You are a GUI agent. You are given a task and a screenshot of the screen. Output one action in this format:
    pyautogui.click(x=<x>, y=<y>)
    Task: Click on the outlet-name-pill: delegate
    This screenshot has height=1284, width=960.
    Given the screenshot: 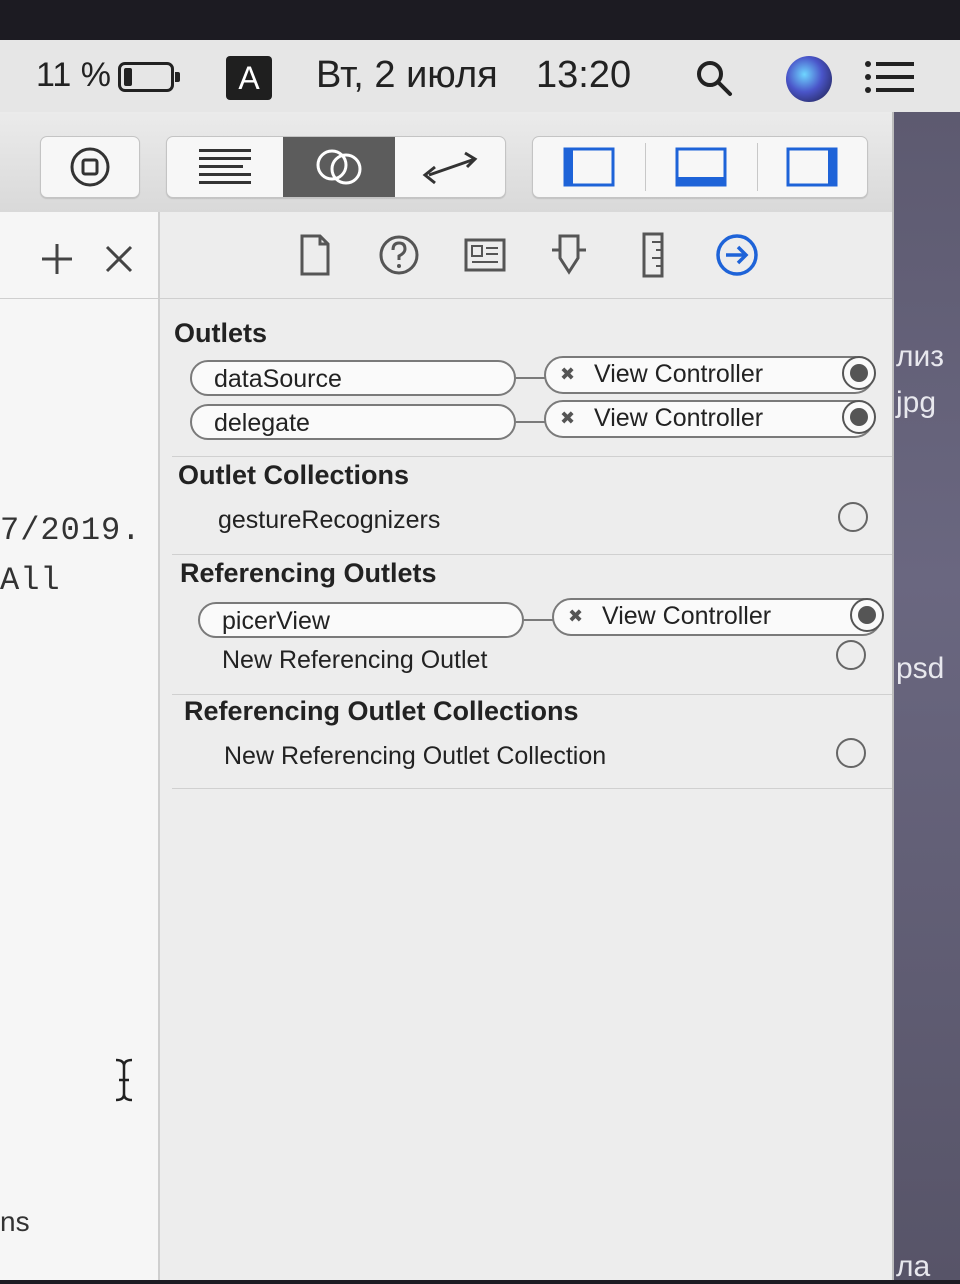 What is the action you would take?
    pyautogui.click(x=353, y=422)
    